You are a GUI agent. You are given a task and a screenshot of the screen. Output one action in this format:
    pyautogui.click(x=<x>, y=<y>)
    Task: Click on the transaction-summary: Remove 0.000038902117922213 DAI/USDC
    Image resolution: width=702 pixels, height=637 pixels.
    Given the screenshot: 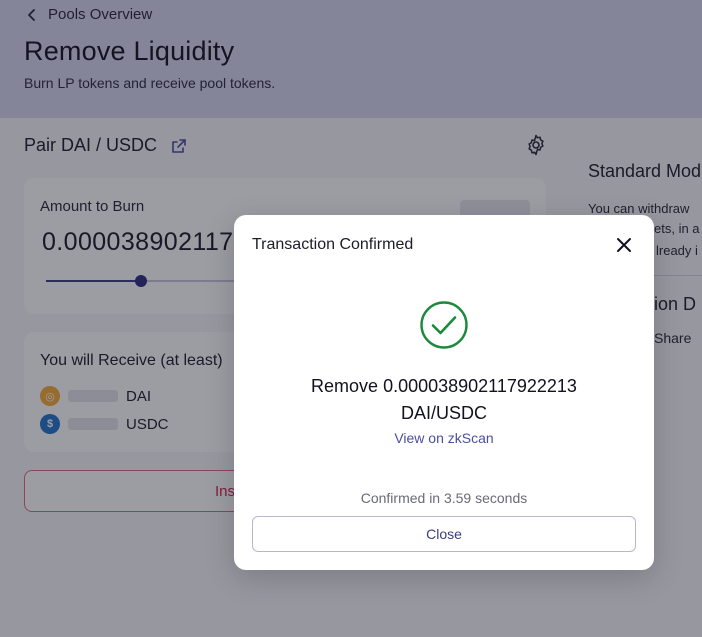 What is the action you would take?
    pyautogui.click(x=444, y=400)
    